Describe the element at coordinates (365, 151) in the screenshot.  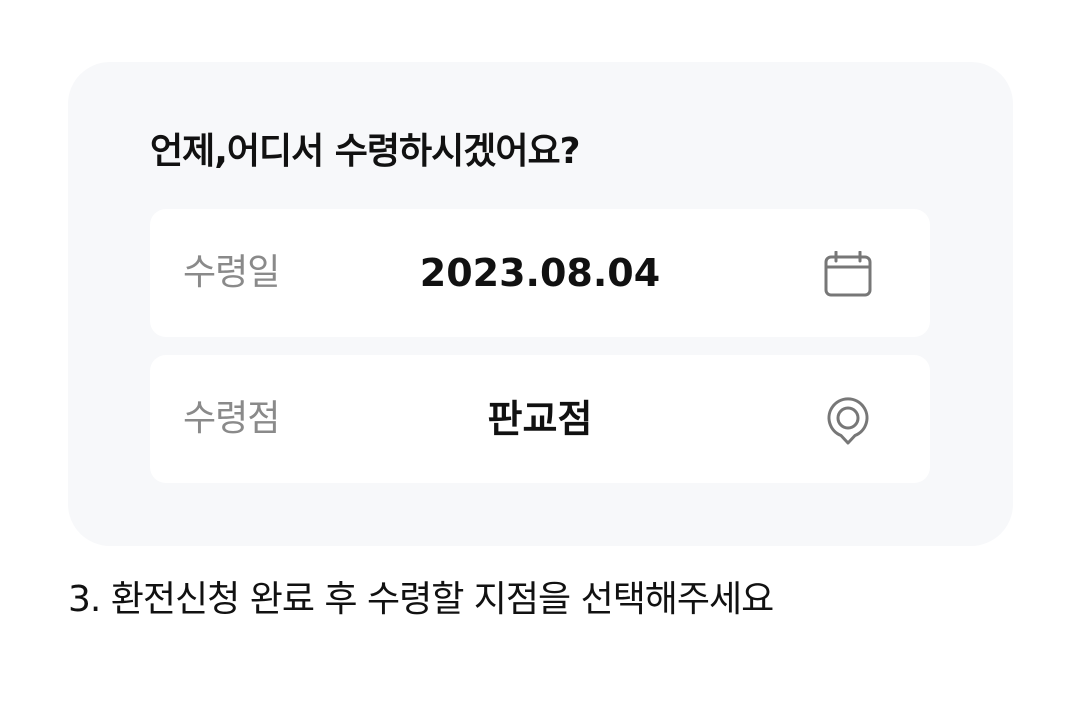
I see `card-title: 언제,어디서 수령하시겠어요?` at that location.